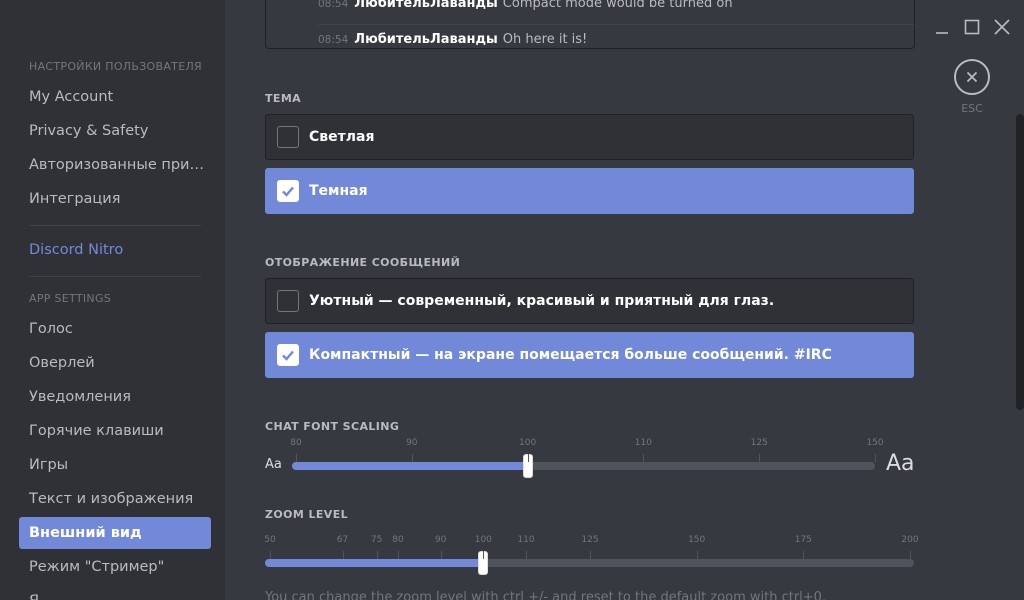  Describe the element at coordinates (115, 567) in the screenshot. I see `sidebar-item-streamer-mode: Режим "Стример"` at that location.